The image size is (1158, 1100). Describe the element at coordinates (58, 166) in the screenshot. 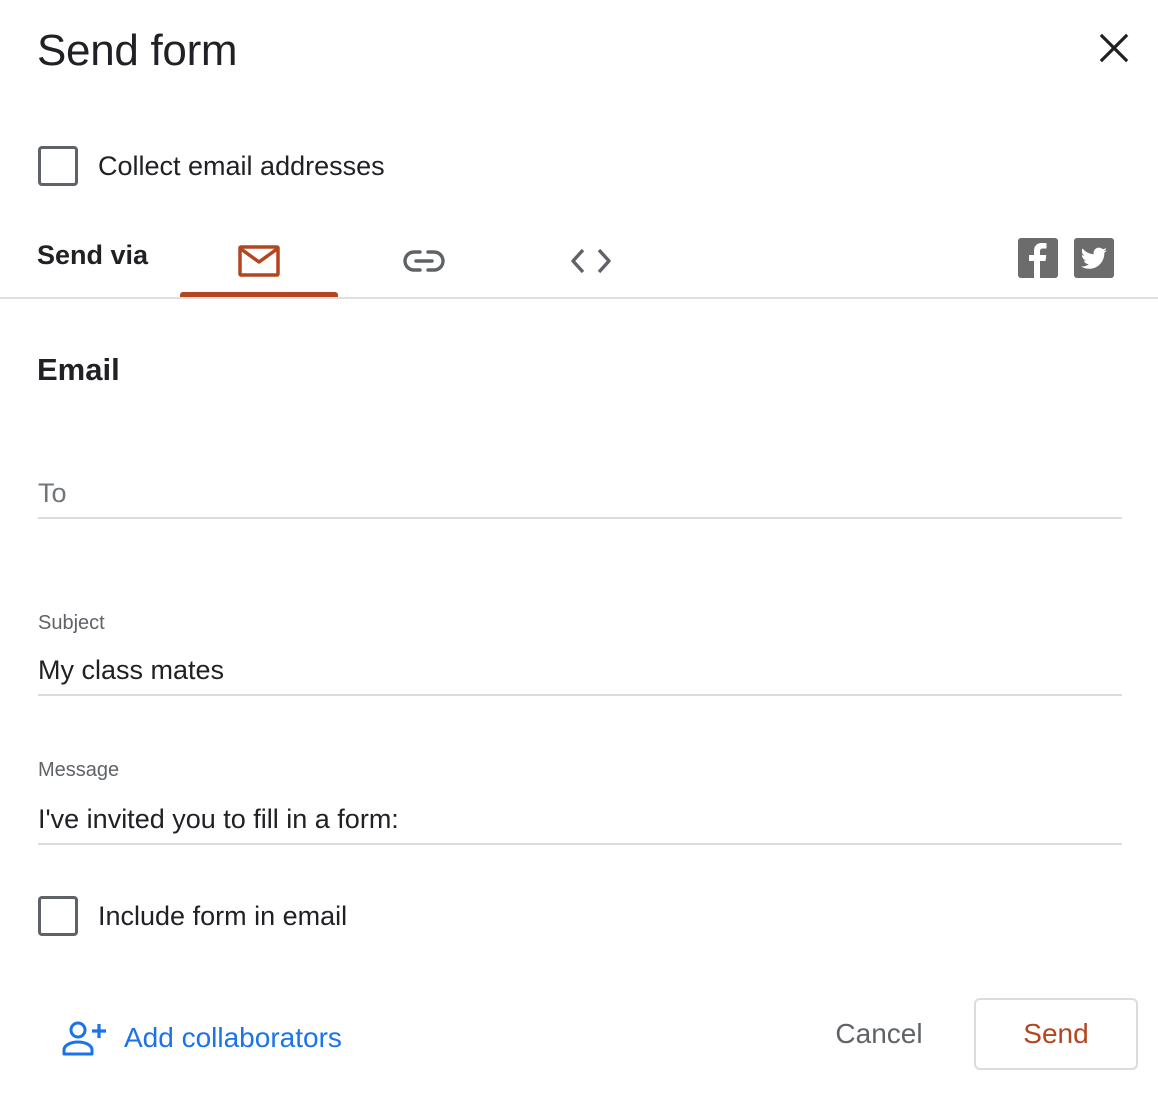

I see `collect-email-checkbox` at that location.